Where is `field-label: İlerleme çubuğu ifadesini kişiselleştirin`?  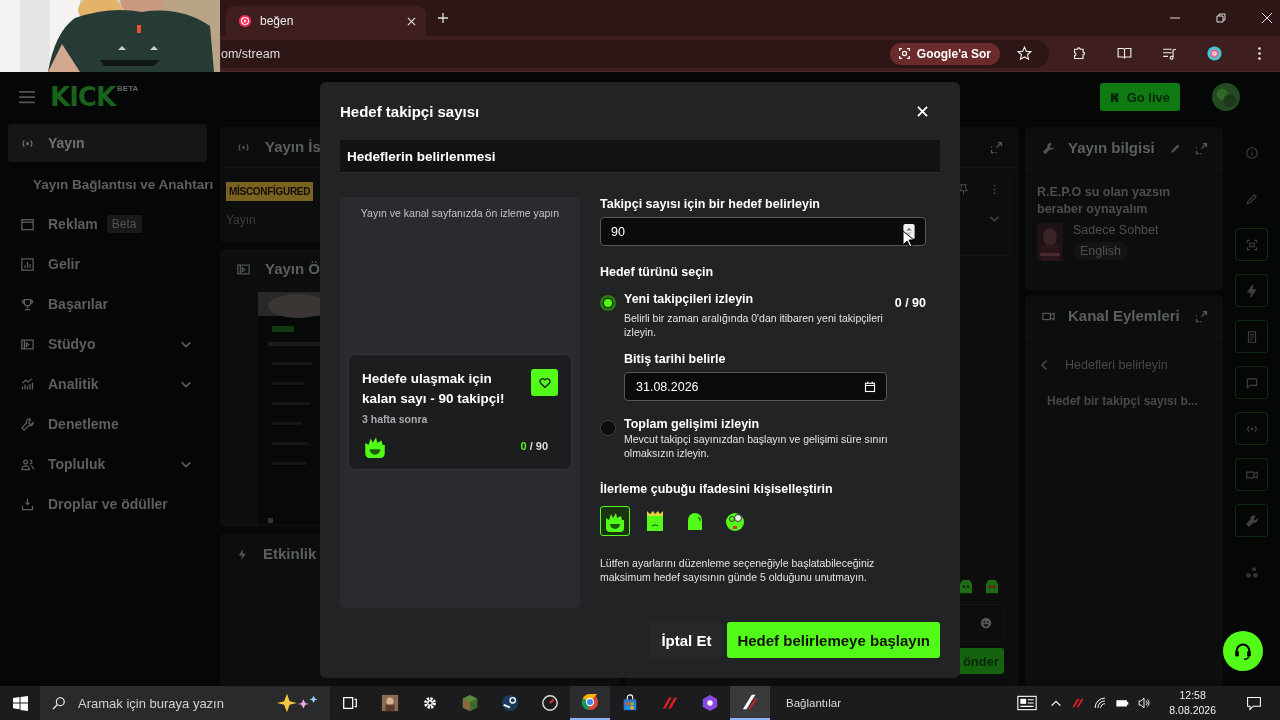
field-label: İlerleme çubuğu ifadesini kişiselleştirin is located at coordinates (716, 489).